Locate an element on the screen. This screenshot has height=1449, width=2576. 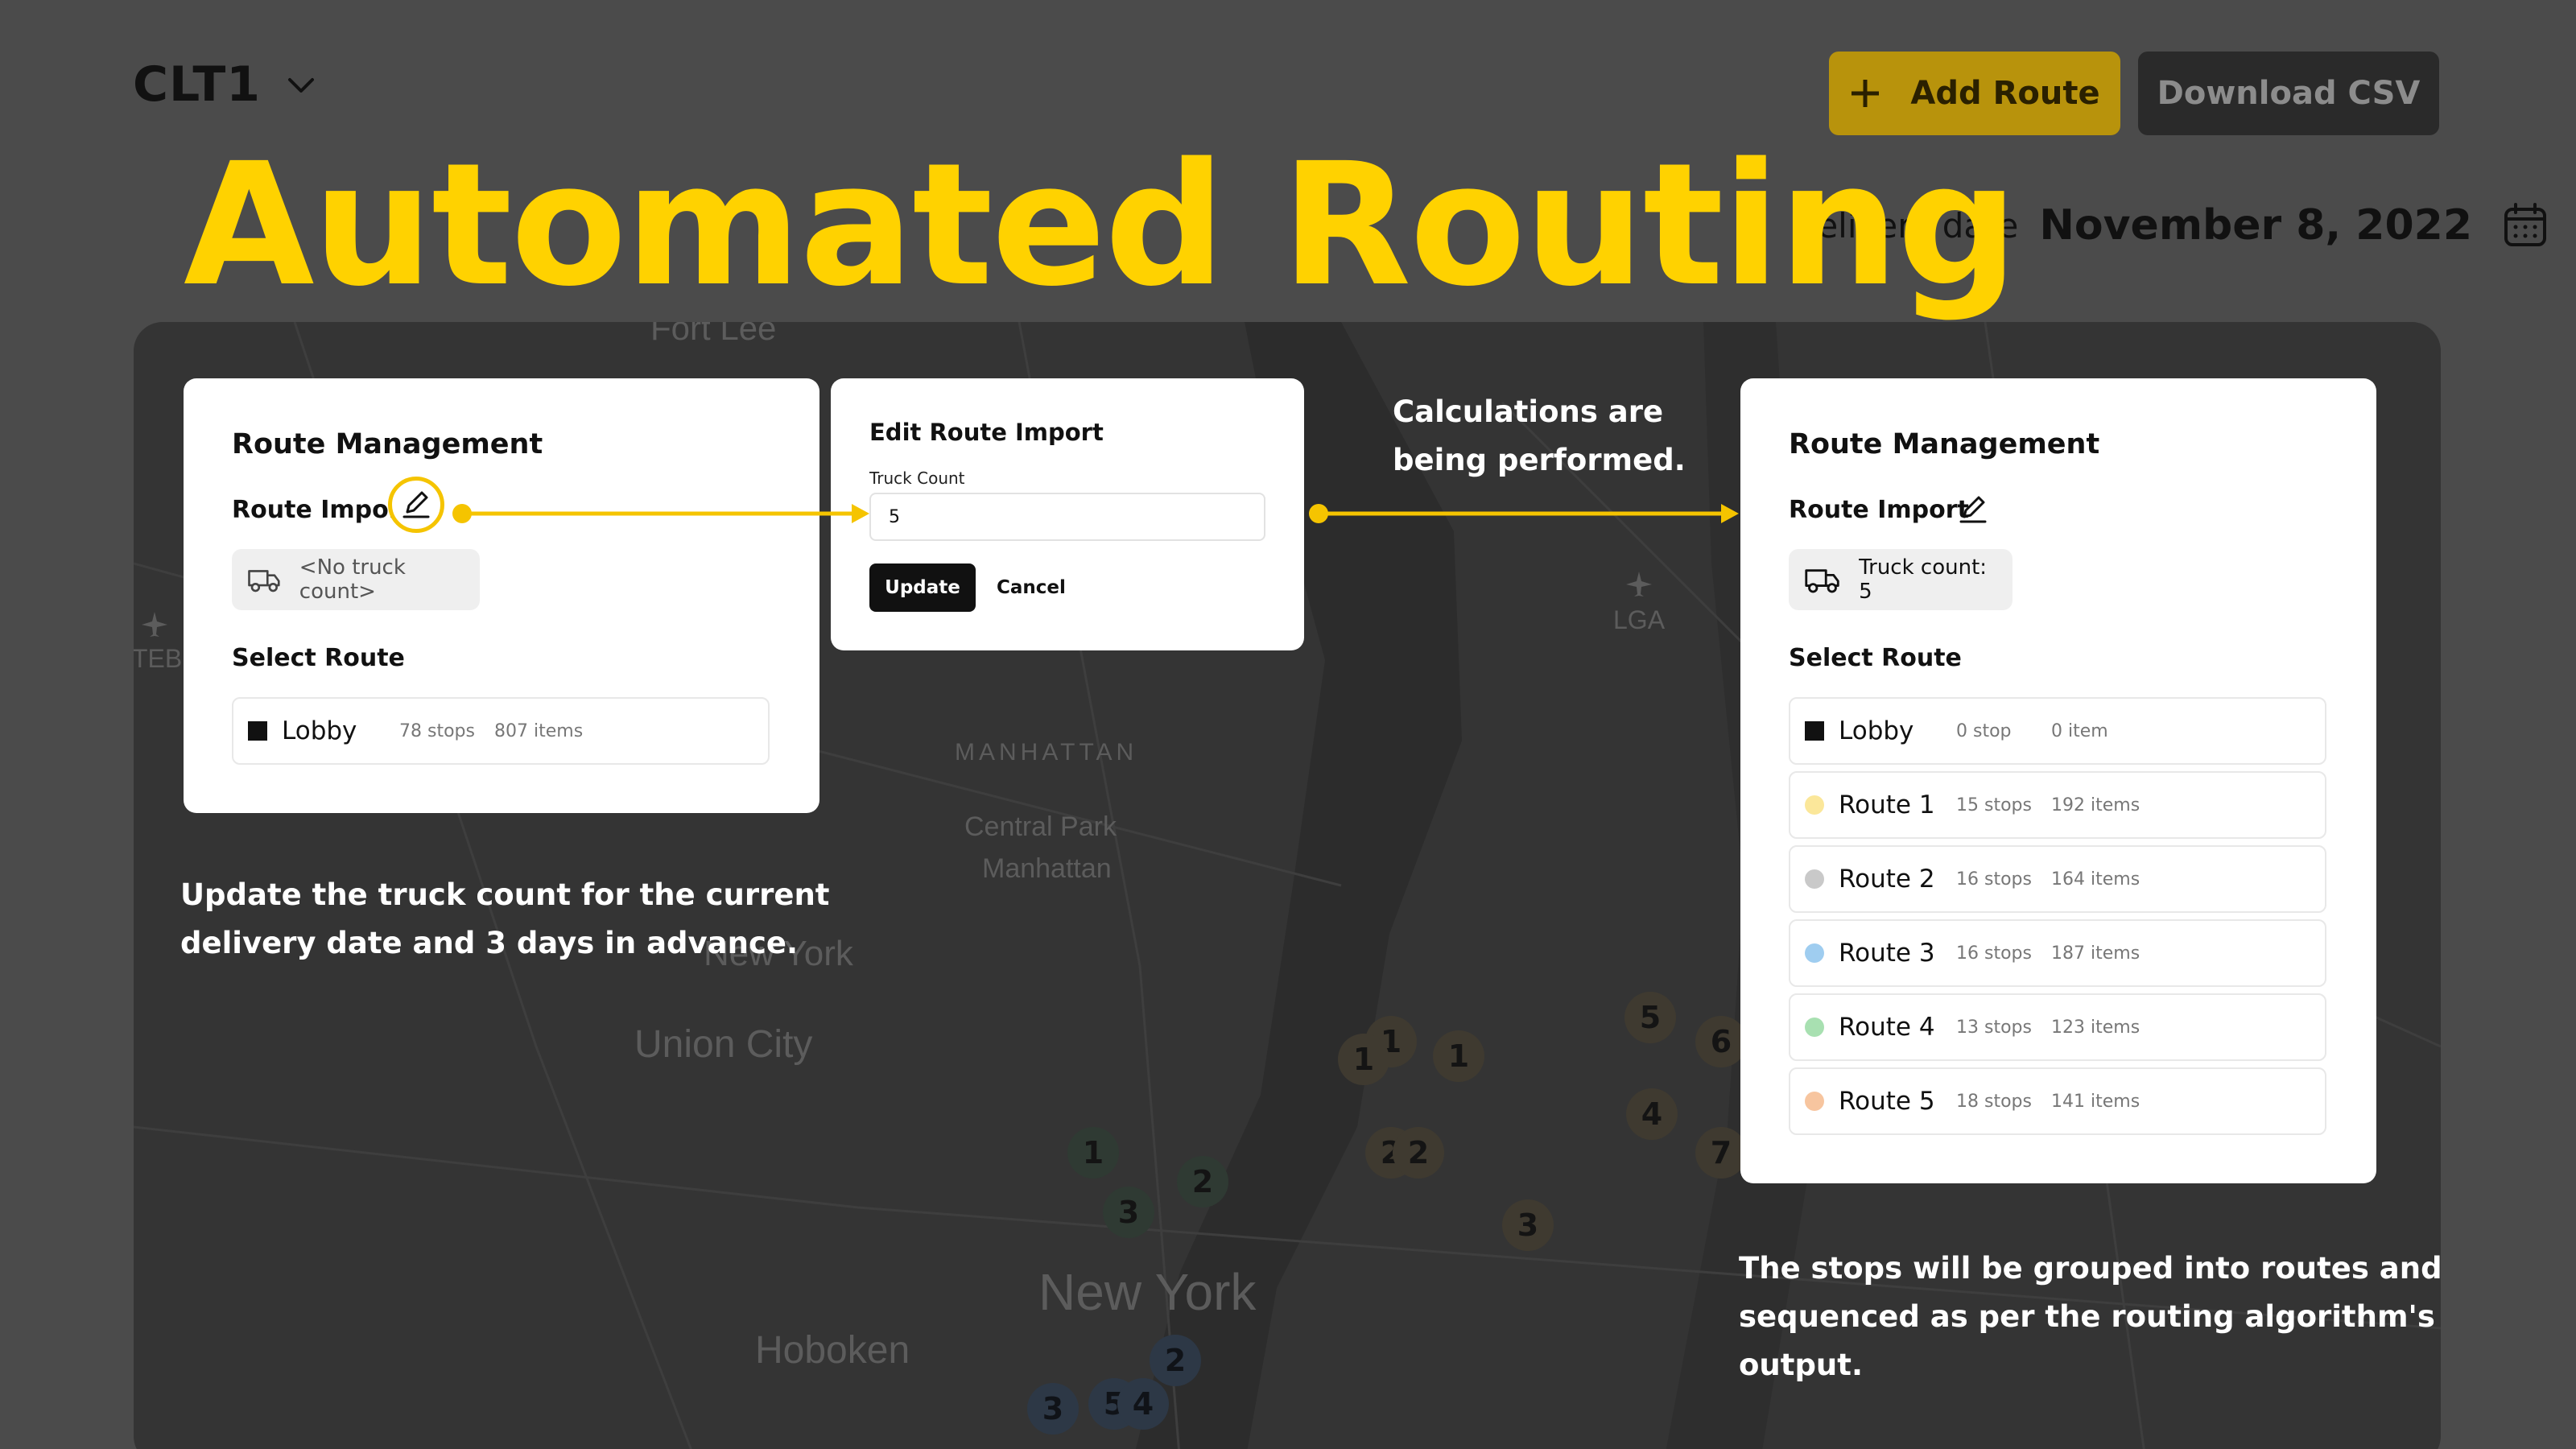
update-button: Update is located at coordinates (923, 588).